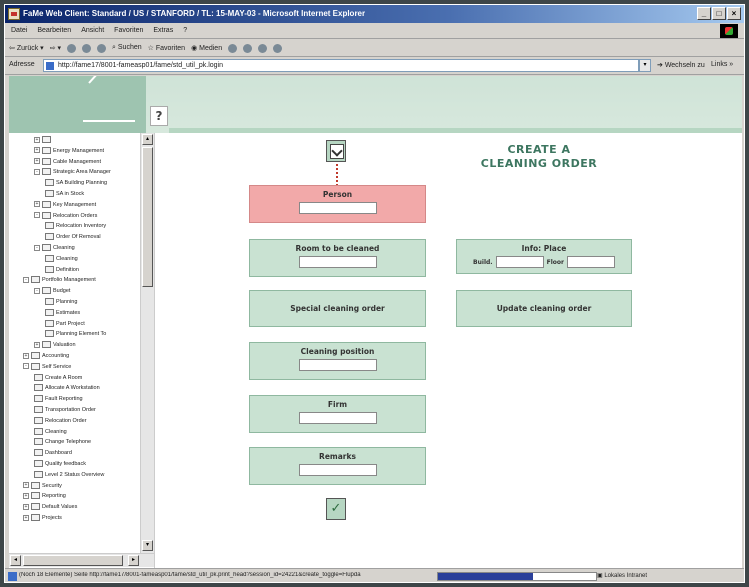 The image size is (749, 587). Describe the element at coordinates (102, 48) in the screenshot. I see `home-icon` at that location.